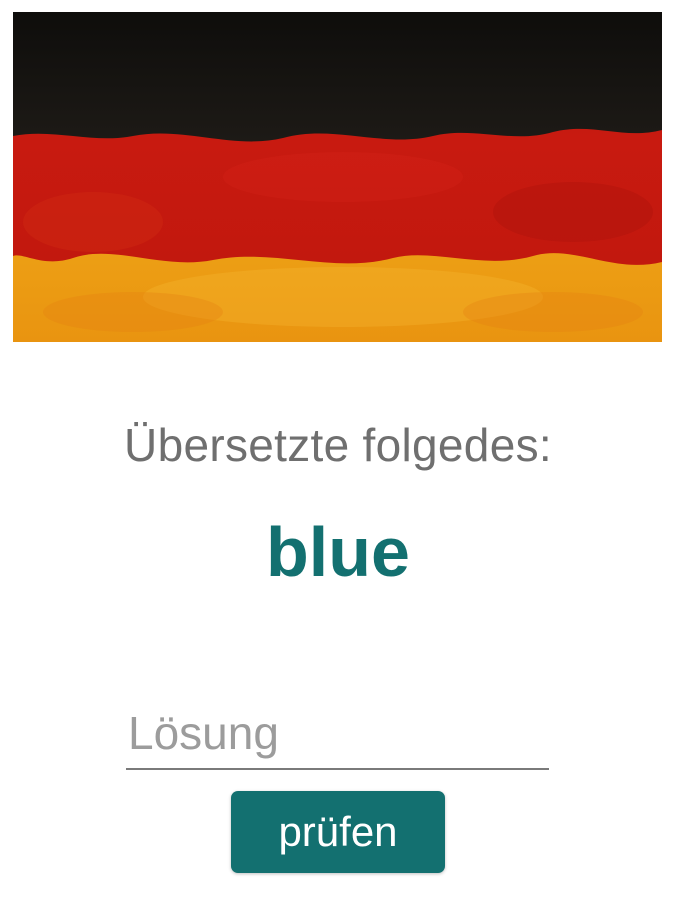 Image resolution: width=676 pixels, height=914 pixels. I want to click on translate-prompt: Übersetzte folgedes:, so click(338, 445).